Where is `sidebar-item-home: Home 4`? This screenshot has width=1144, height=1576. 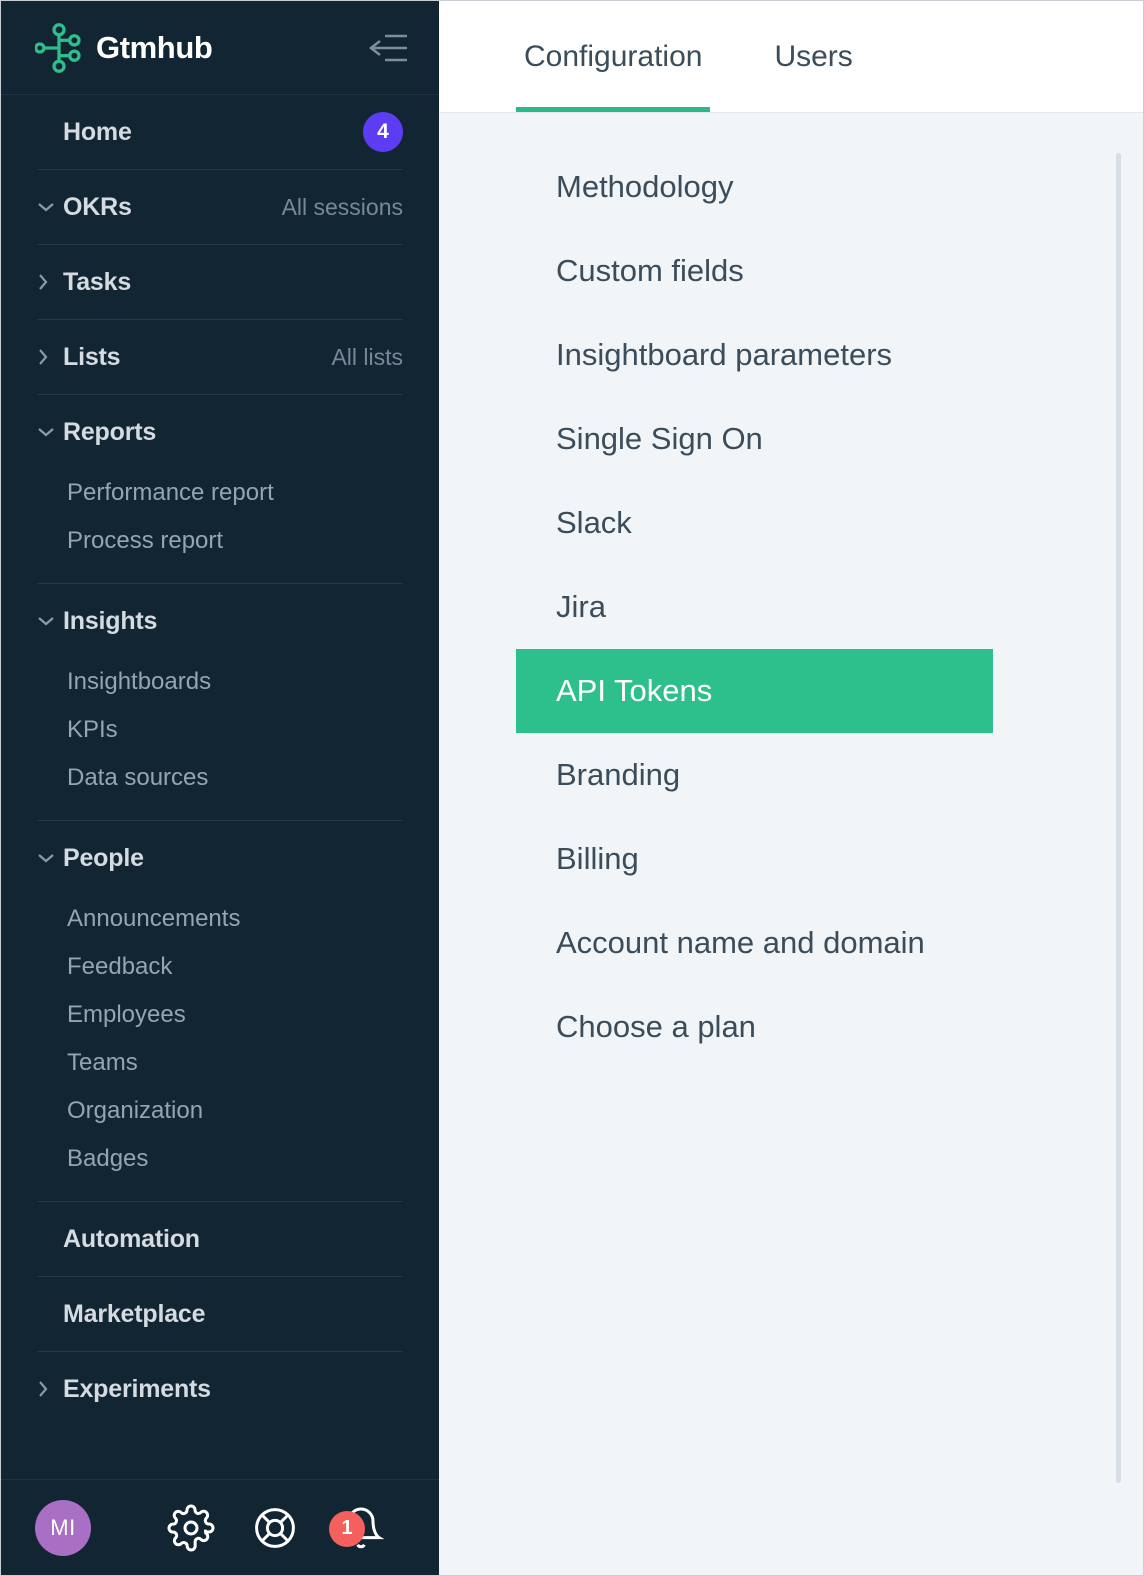 sidebar-item-home: Home 4 is located at coordinates (220, 132).